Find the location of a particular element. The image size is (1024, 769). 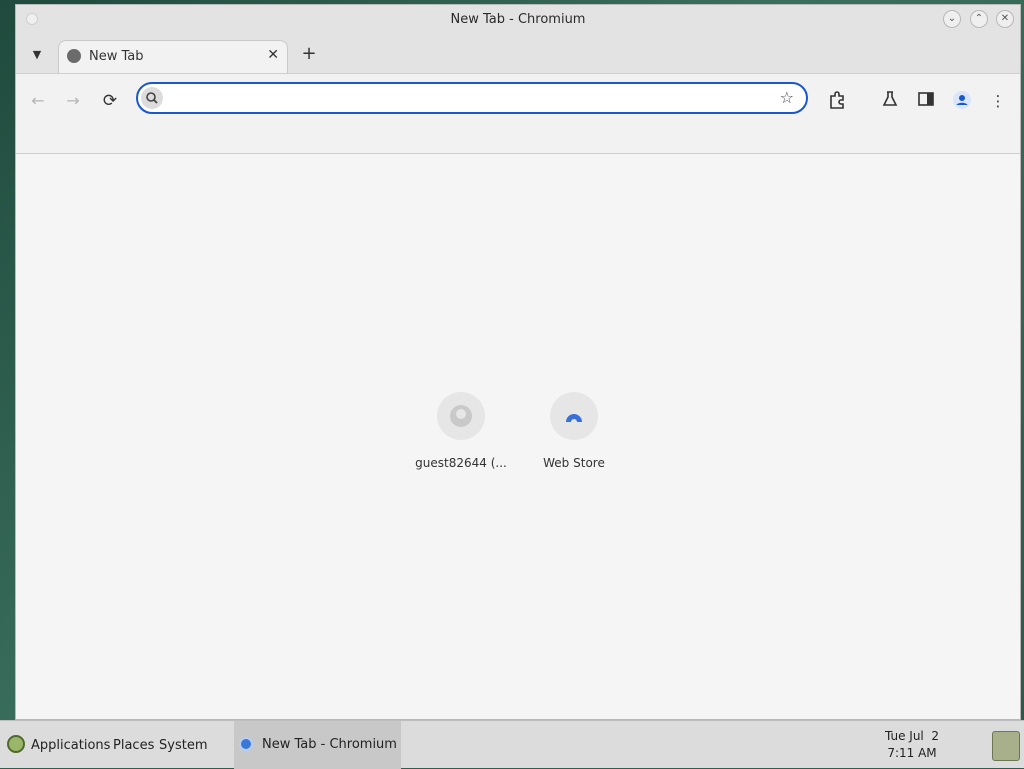

back-arrow-icon: ← is located at coordinates (38, 101).